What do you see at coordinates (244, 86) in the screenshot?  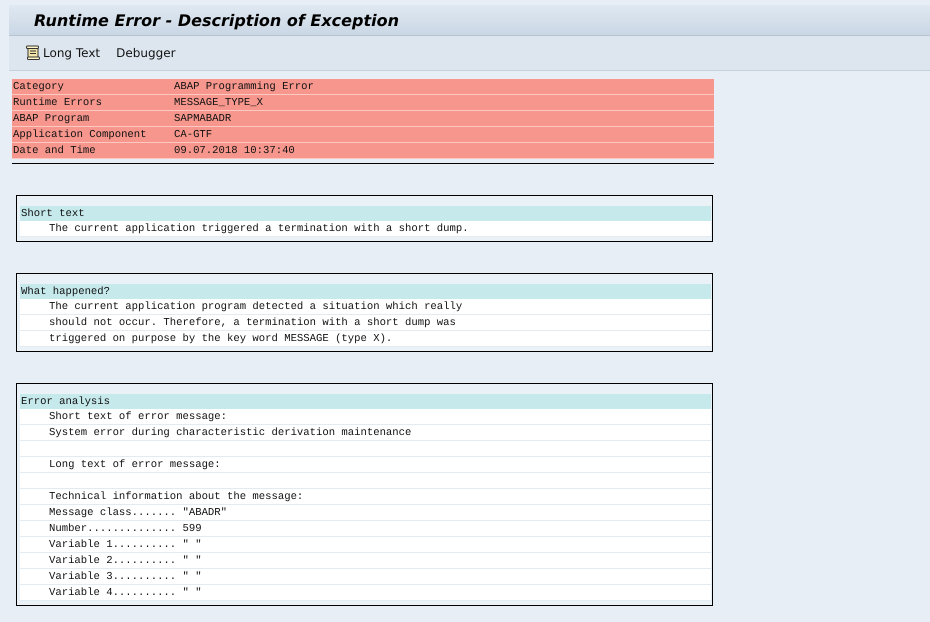 I see `field-value: ABAP Programming Error` at bounding box center [244, 86].